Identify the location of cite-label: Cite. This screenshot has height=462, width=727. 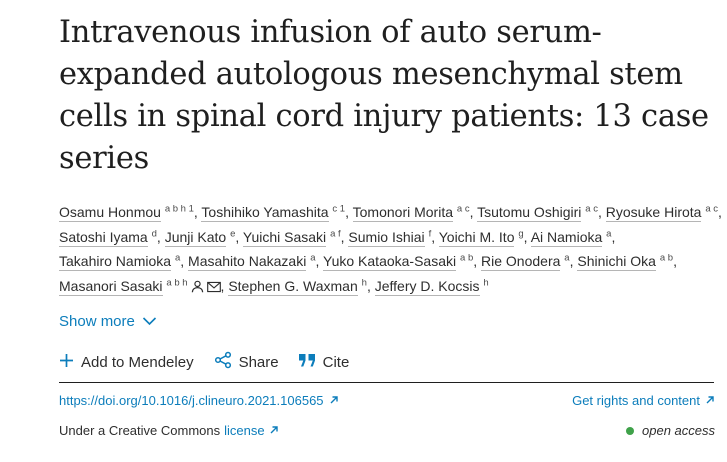
(336, 362).